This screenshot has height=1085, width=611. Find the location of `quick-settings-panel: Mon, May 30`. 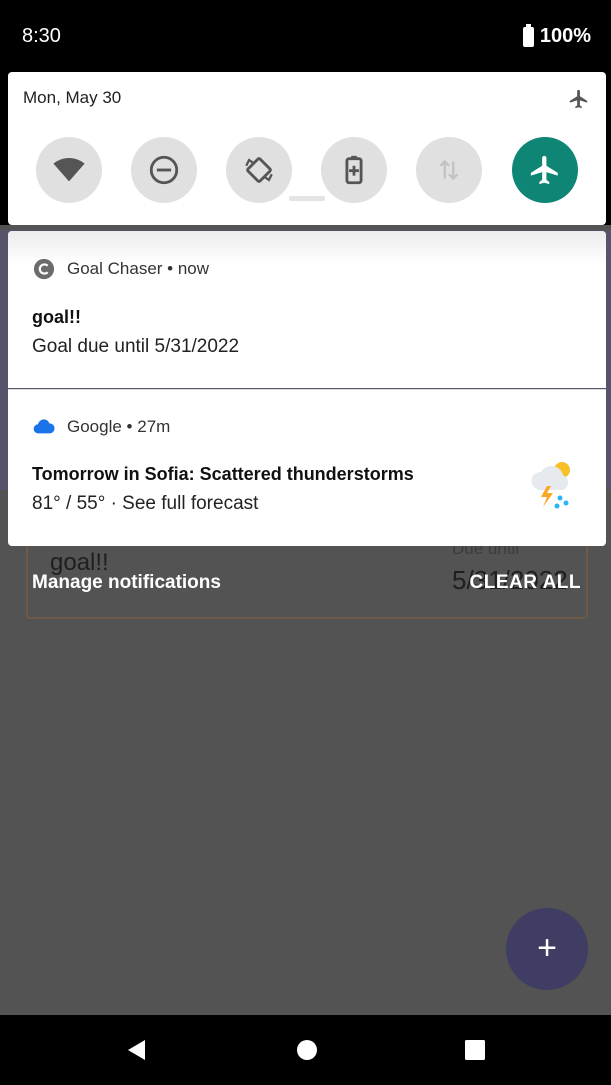

quick-settings-panel: Mon, May 30 is located at coordinates (307, 148).